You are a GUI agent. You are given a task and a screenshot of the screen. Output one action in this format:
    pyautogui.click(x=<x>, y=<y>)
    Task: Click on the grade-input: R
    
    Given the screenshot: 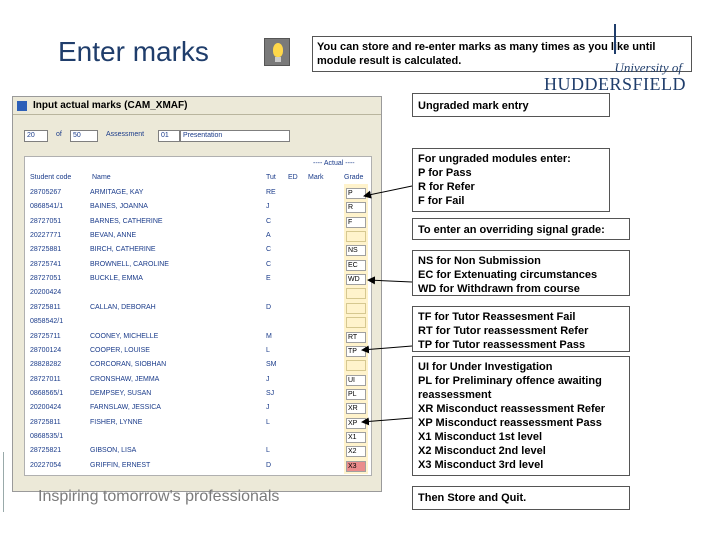 What is the action you would take?
    pyautogui.click(x=356, y=208)
    